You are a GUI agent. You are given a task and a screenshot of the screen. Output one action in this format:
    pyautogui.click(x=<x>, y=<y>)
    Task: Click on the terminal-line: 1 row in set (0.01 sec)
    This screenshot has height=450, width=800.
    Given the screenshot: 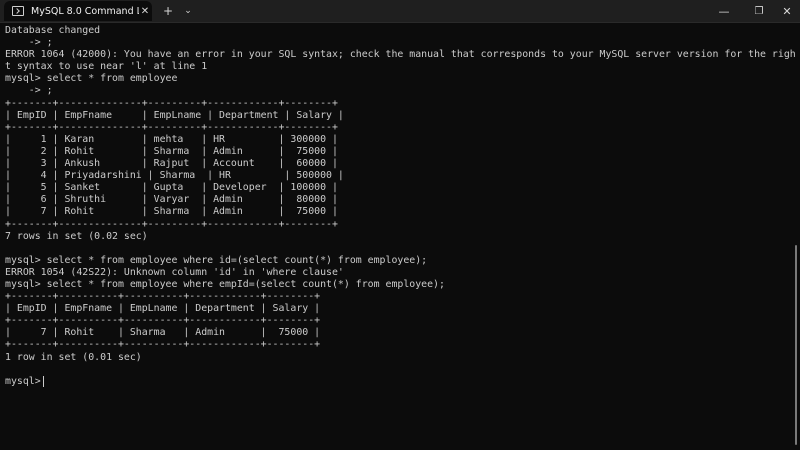 What is the action you would take?
    pyautogui.click(x=73, y=357)
    